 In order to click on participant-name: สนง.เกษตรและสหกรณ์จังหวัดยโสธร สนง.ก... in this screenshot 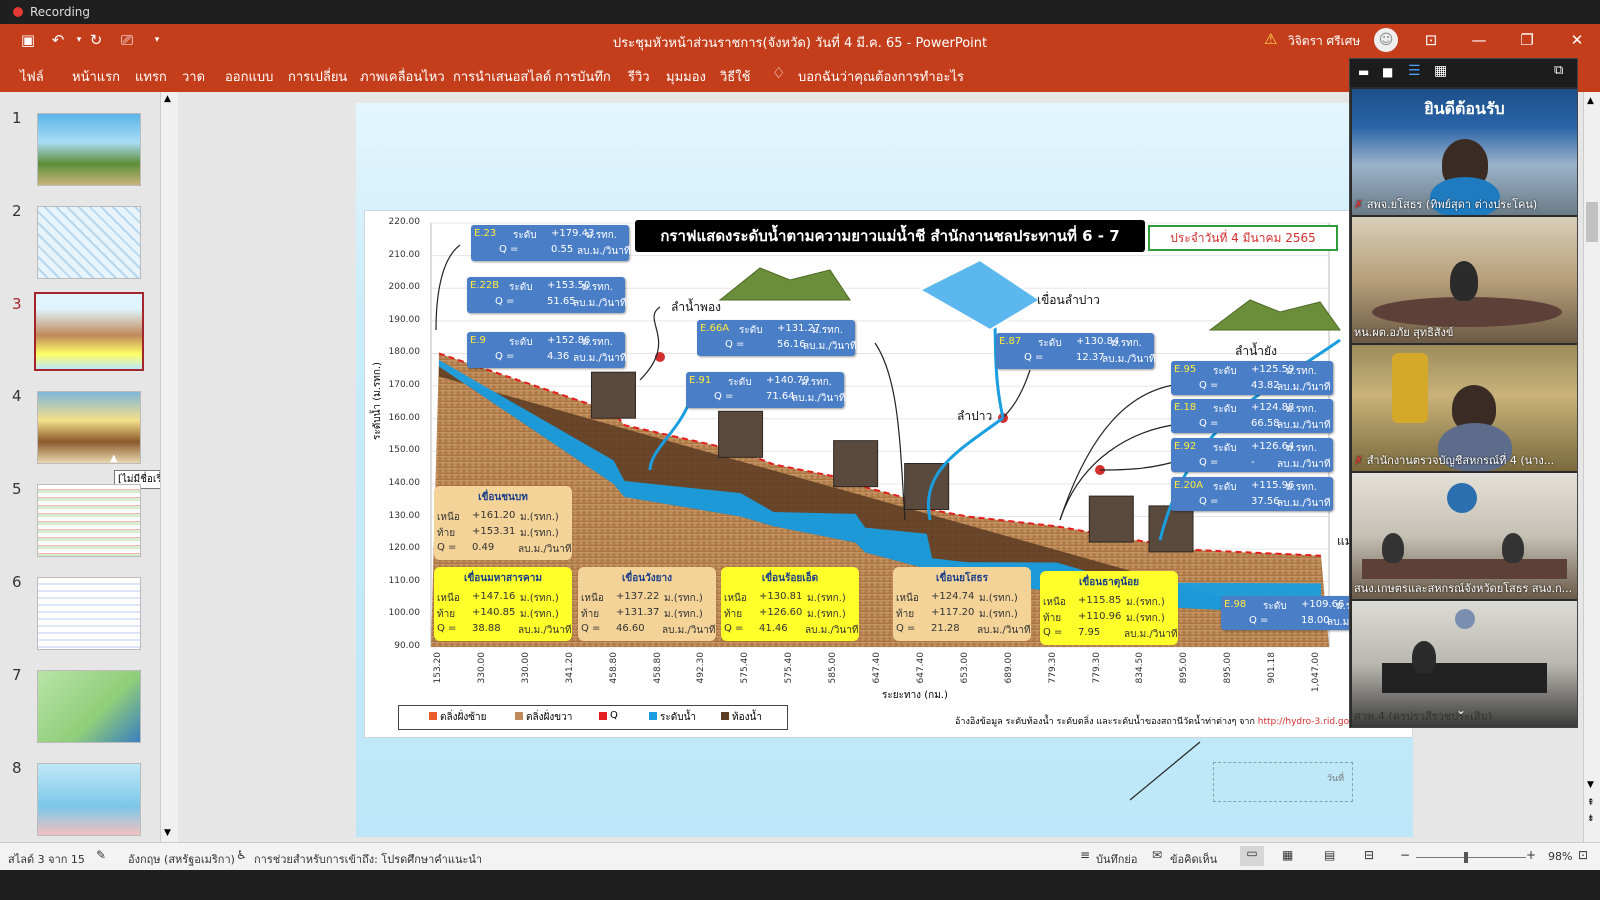, I will do `click(1463, 588)`.